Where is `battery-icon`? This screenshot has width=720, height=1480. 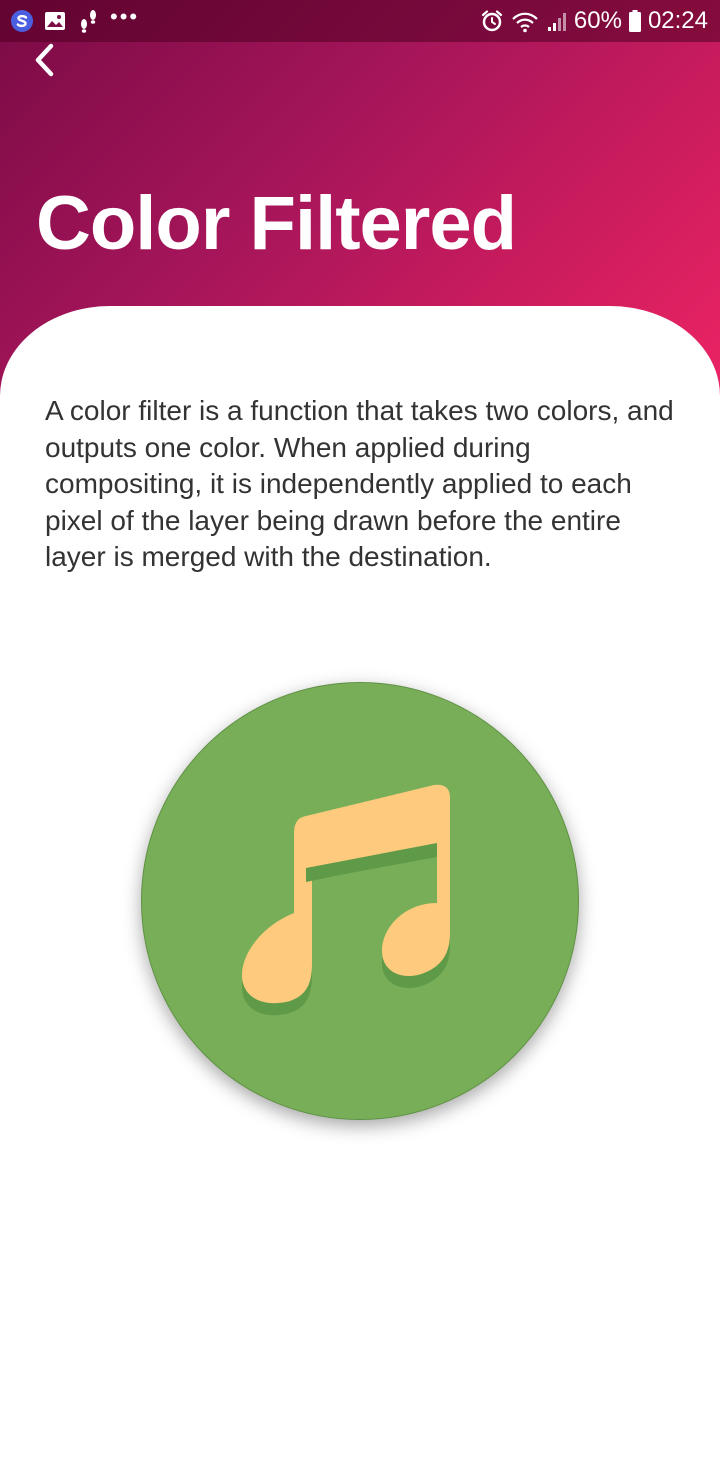 battery-icon is located at coordinates (635, 21).